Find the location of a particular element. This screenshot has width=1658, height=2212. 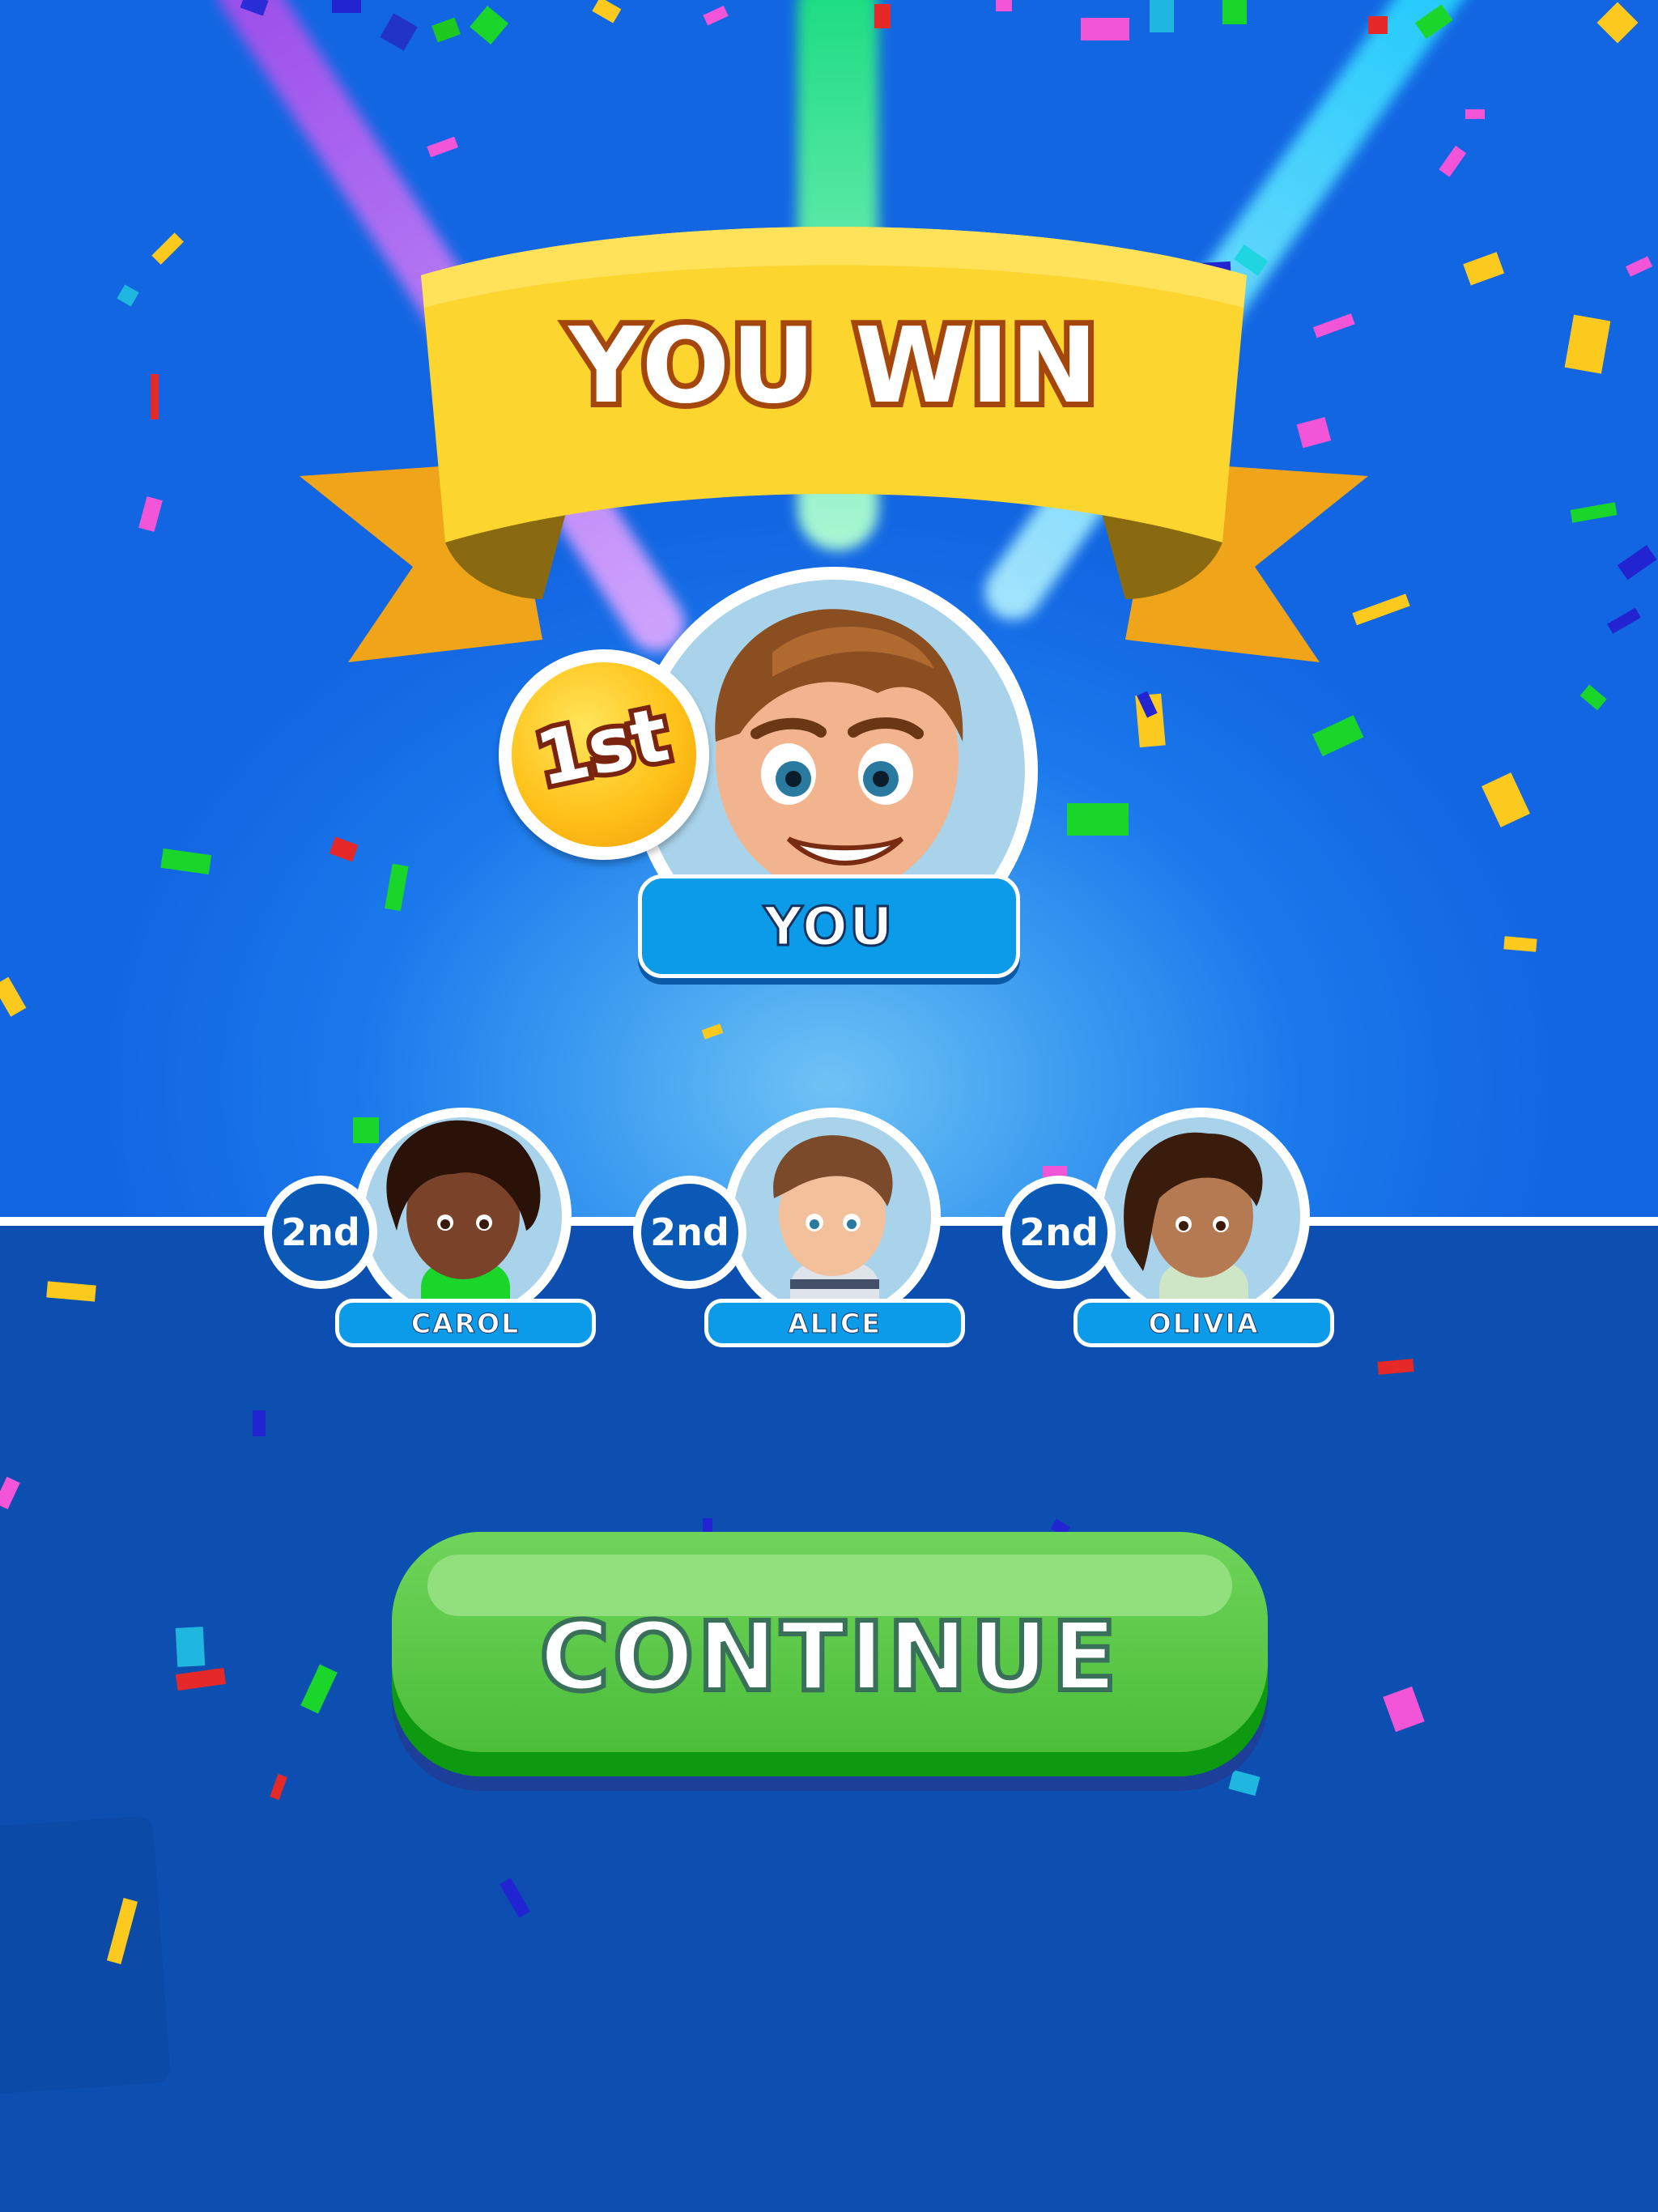

player-name-plate: ALICE is located at coordinates (834, 1323).